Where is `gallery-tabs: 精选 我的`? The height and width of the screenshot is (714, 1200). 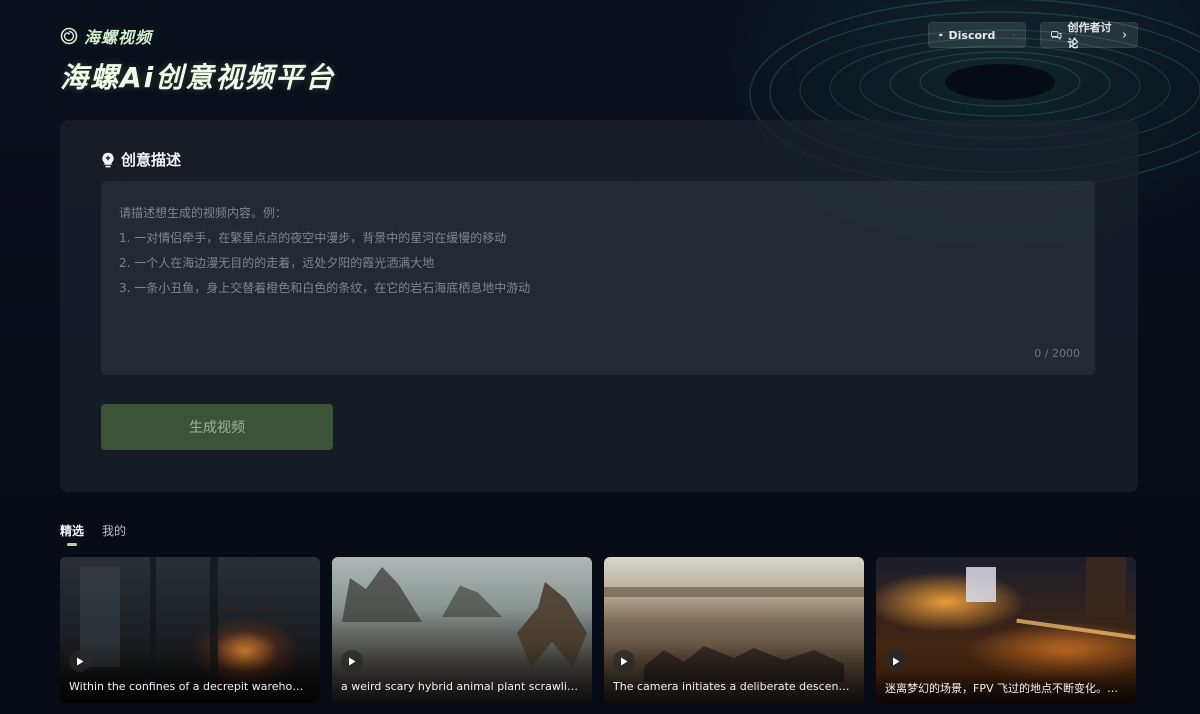 gallery-tabs: 精选 我的 is located at coordinates (93, 534).